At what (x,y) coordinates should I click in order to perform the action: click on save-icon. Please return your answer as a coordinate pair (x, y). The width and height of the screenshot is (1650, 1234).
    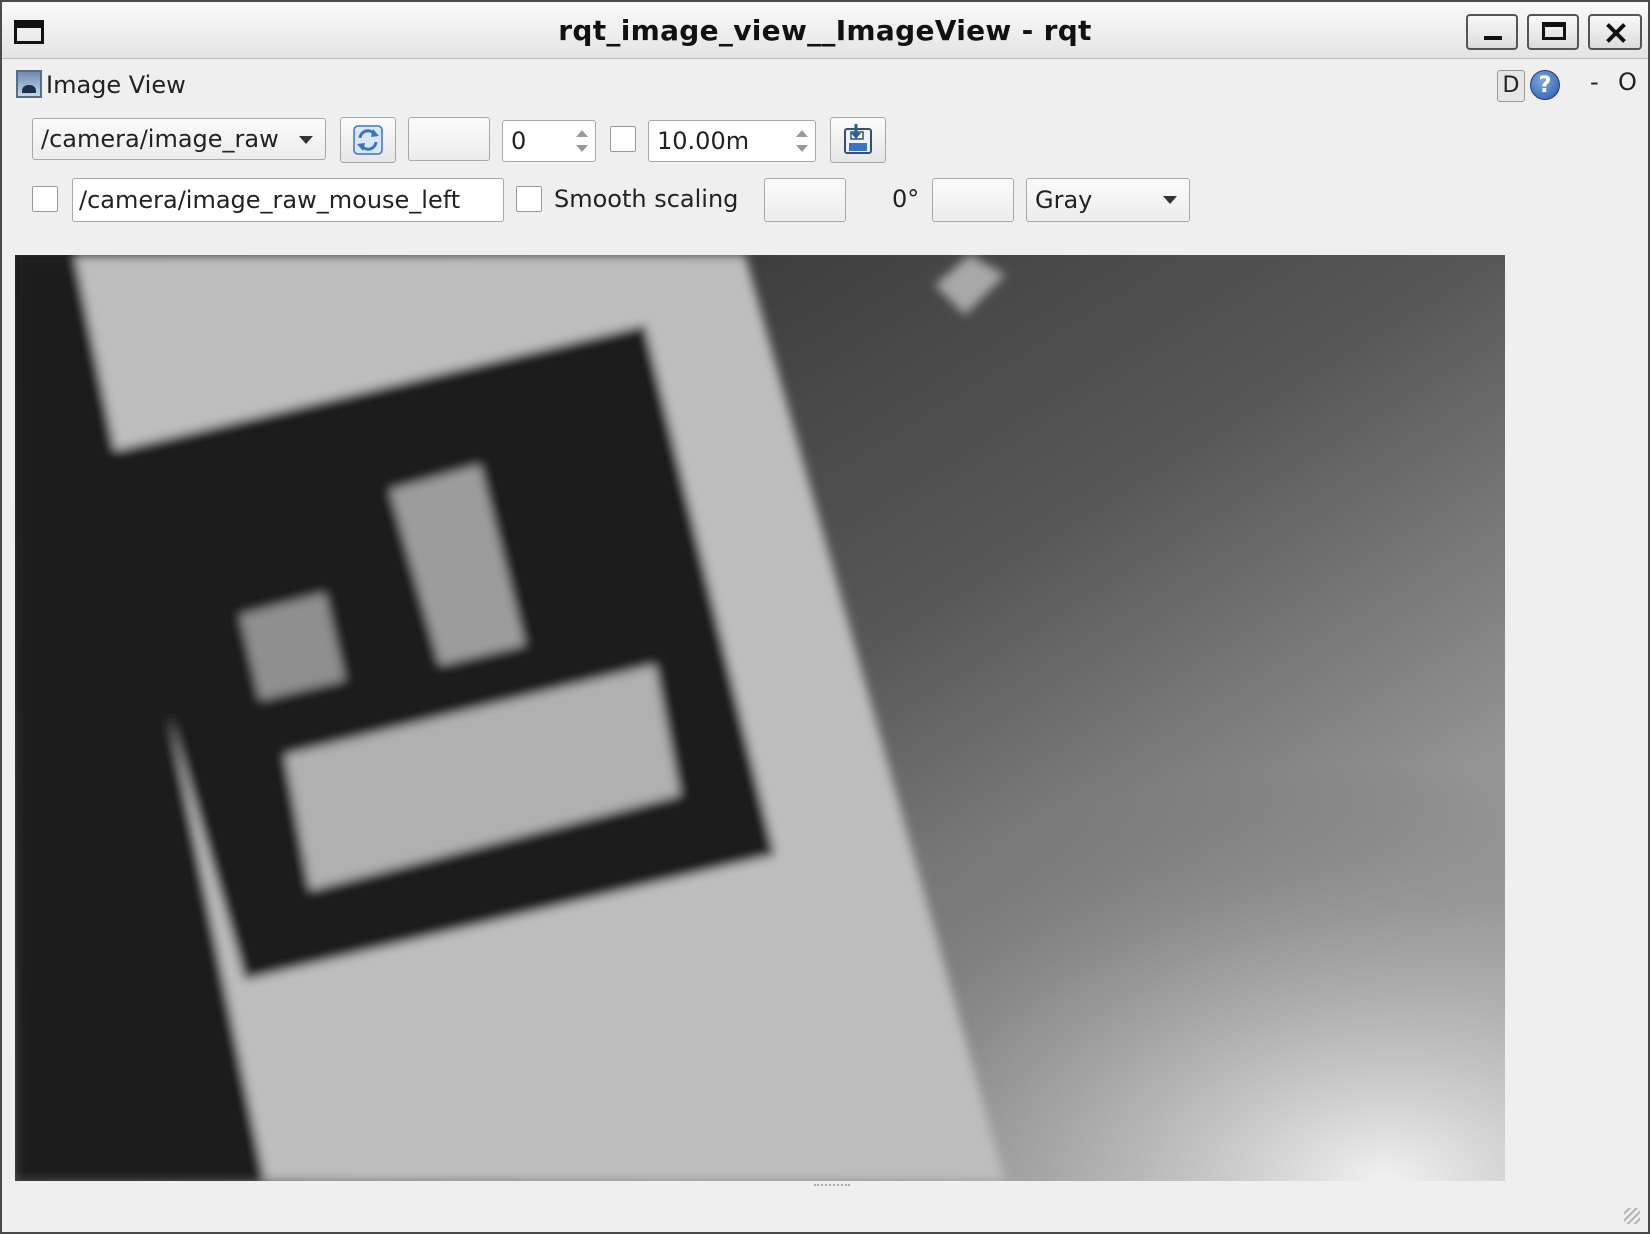
    Looking at the image, I should click on (858, 139).